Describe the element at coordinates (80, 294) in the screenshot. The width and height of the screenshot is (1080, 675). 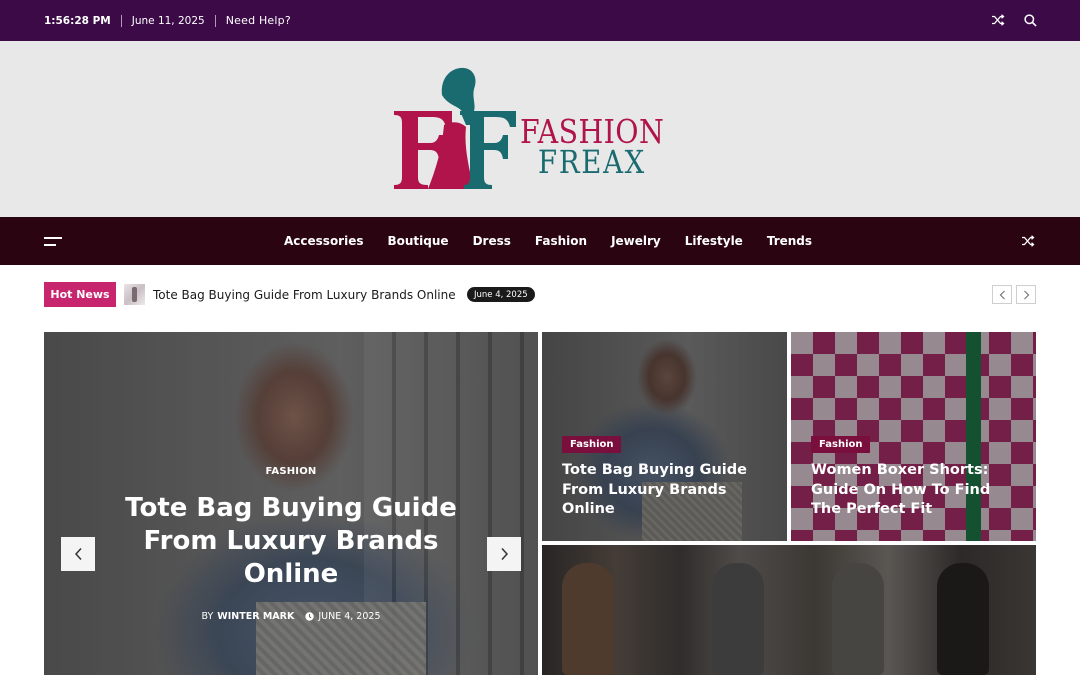
I see `hot-news-label: Hot News` at that location.